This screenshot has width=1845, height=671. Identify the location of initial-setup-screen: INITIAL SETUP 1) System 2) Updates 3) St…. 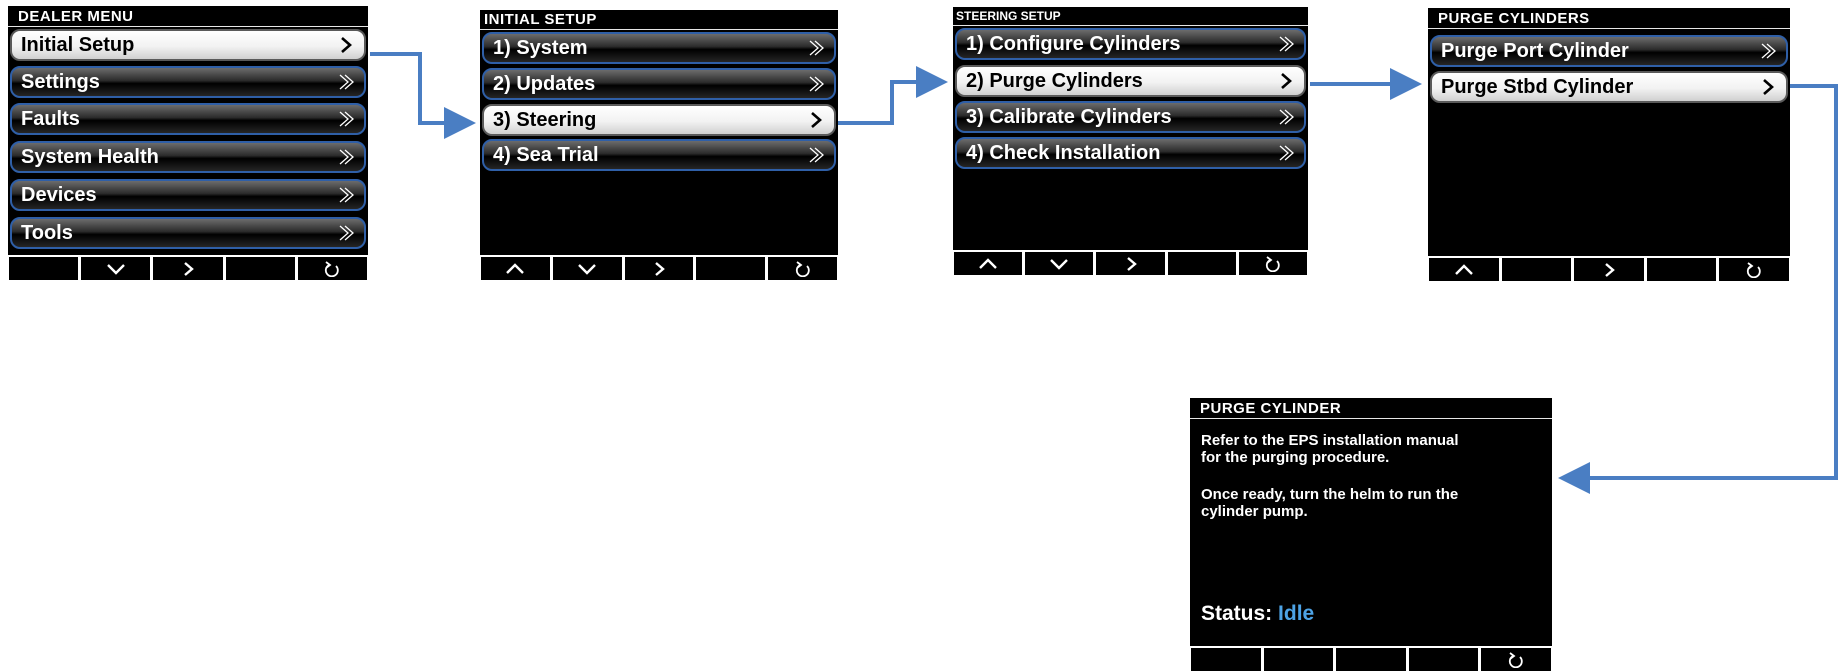
(659, 145).